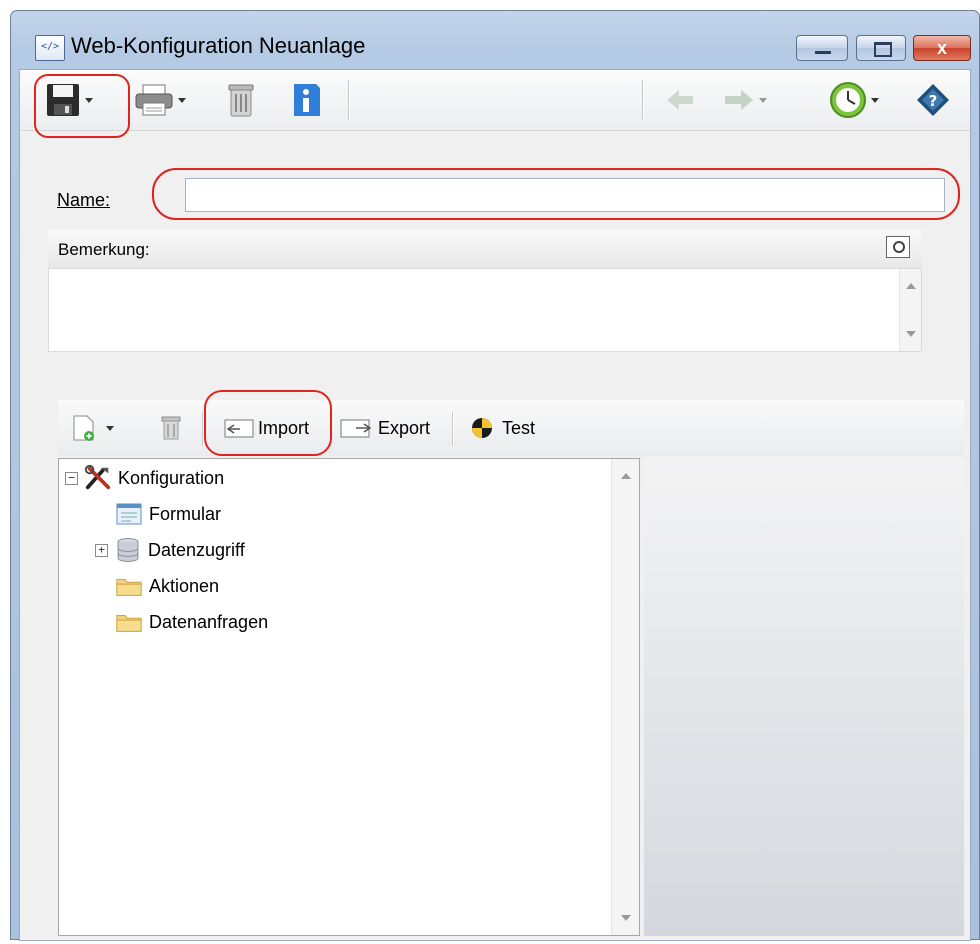 Image resolution: width=980 pixels, height=944 pixels. I want to click on export-button: Export, so click(385, 428).